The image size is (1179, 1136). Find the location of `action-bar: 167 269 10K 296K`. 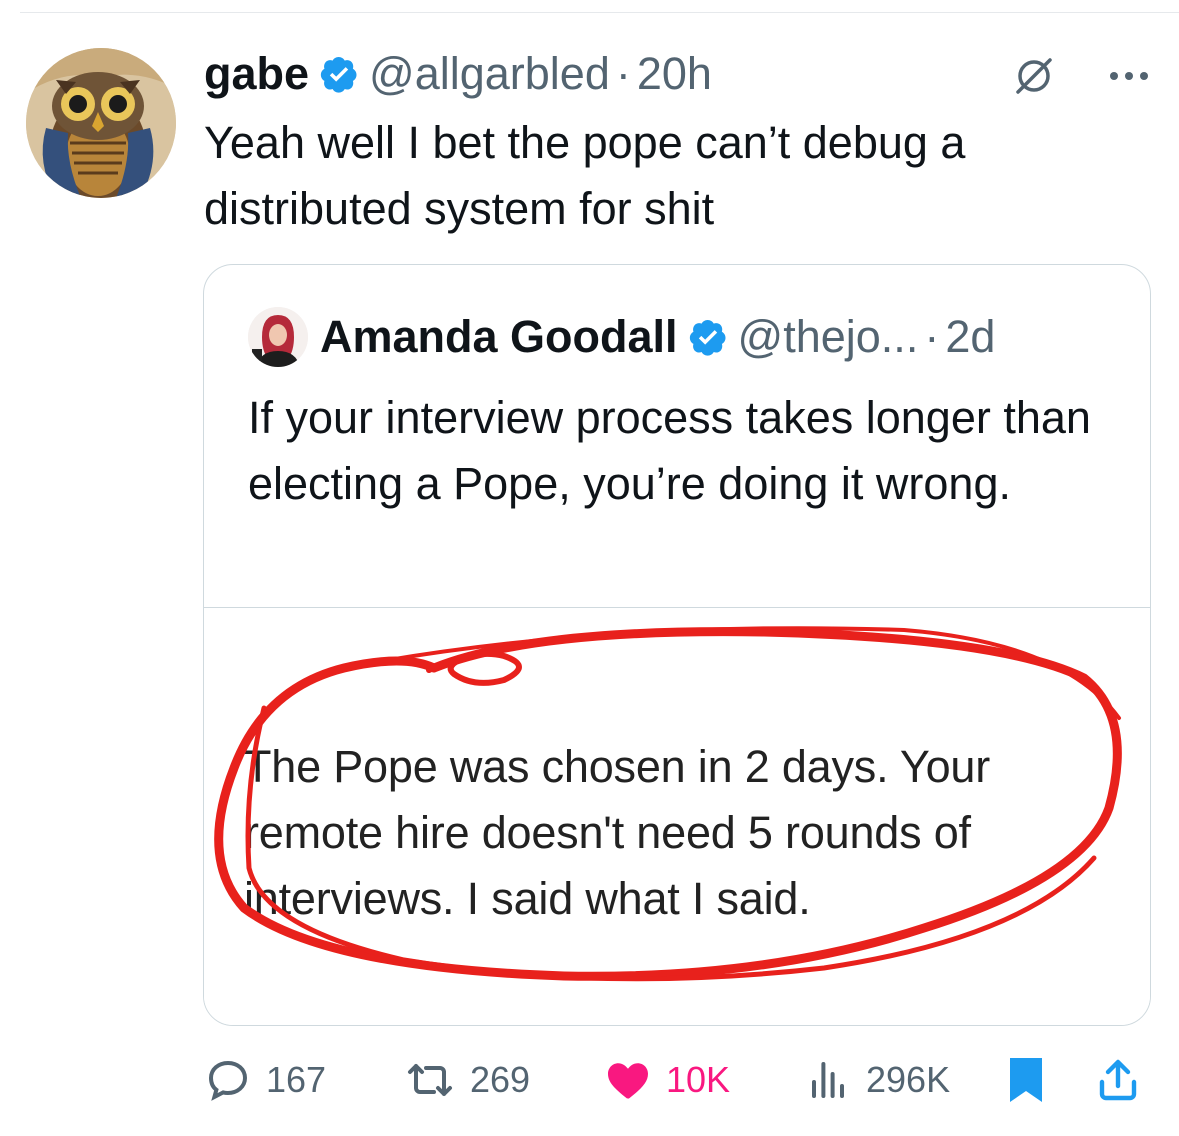

action-bar: 167 269 10K 296K is located at coordinates (589, 1080).